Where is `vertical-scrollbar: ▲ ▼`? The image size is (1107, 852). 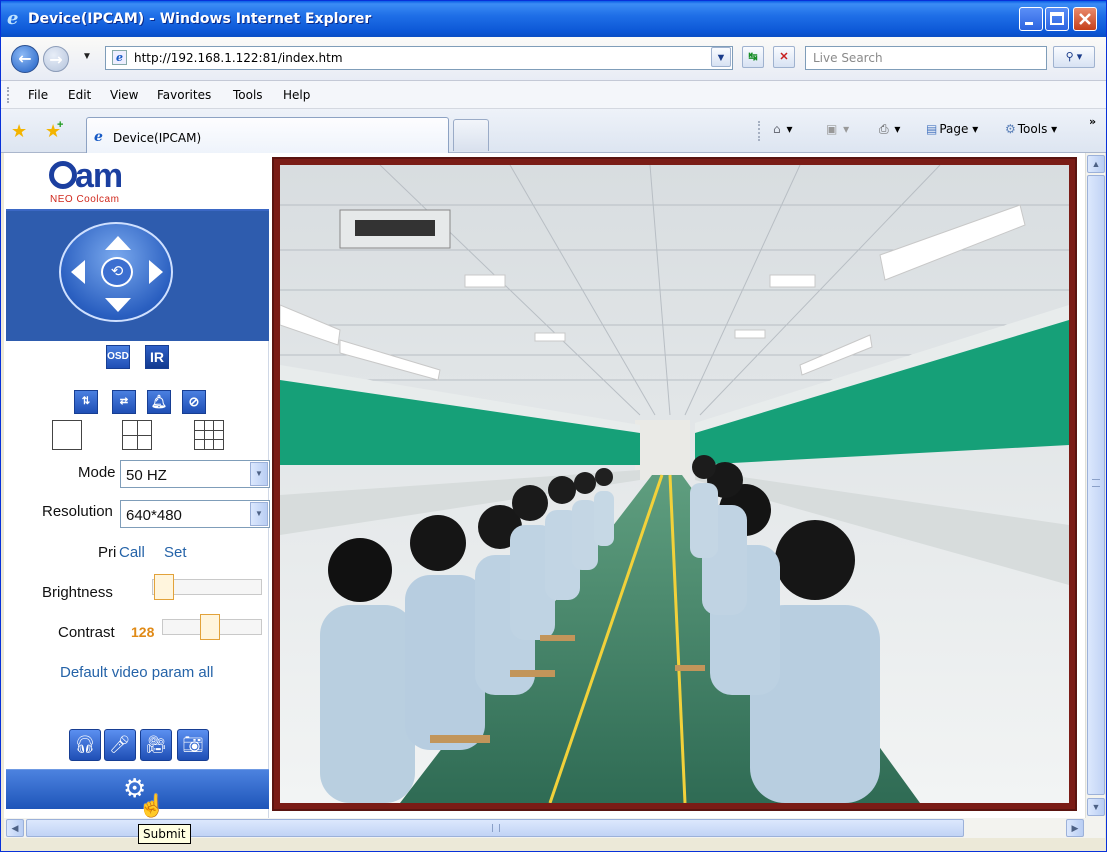 vertical-scrollbar: ▲ ▼ is located at coordinates (1095, 485).